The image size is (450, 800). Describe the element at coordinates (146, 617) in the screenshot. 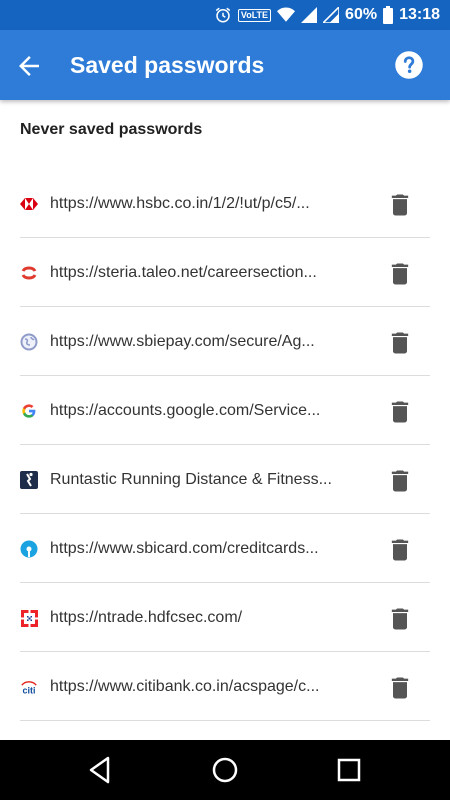

I see `list-item-label: https://ntrade.hdfcsec.com/` at that location.